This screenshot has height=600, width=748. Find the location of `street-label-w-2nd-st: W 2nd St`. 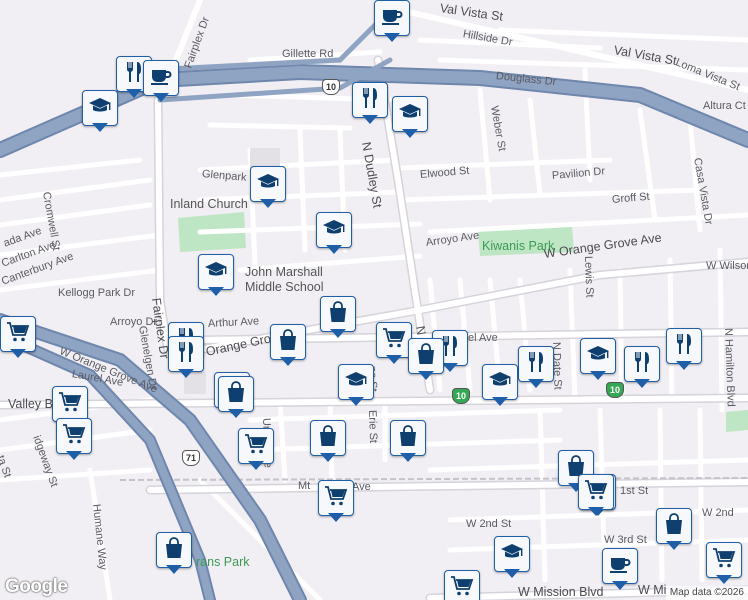

street-label-w-2nd-st: W 2nd St is located at coordinates (489, 524).